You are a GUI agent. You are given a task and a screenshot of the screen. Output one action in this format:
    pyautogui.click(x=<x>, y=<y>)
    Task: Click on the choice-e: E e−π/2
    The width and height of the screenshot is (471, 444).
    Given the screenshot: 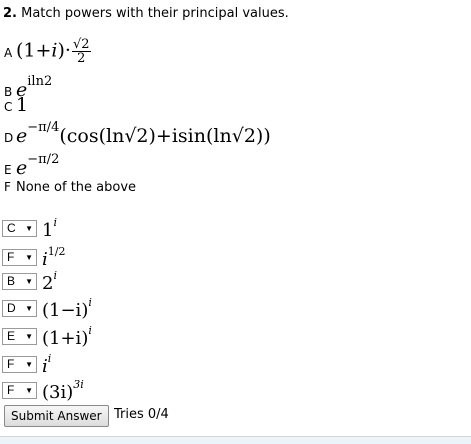 What is the action you would take?
    pyautogui.click(x=31, y=165)
    